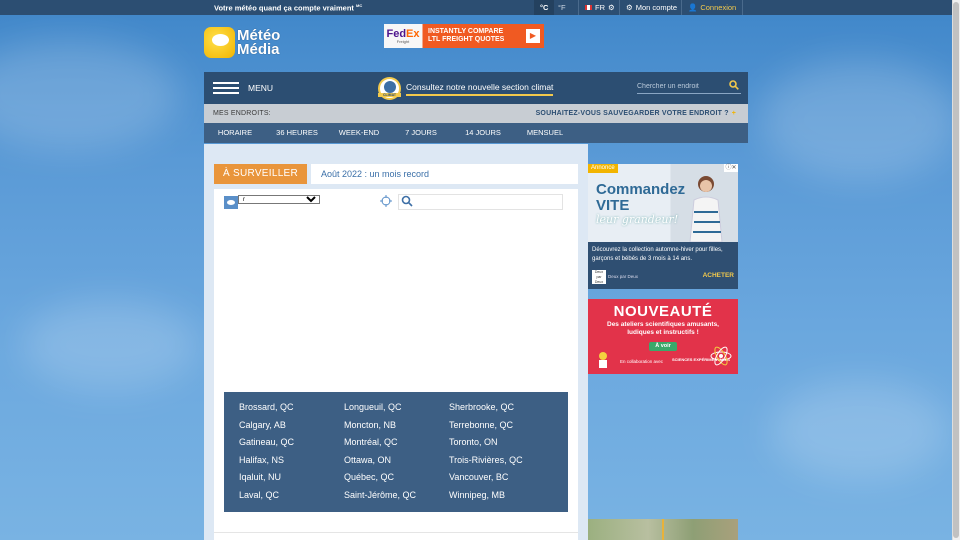 The height and width of the screenshot is (540, 960). I want to click on fahrenheit-toggle: °F, so click(562, 7).